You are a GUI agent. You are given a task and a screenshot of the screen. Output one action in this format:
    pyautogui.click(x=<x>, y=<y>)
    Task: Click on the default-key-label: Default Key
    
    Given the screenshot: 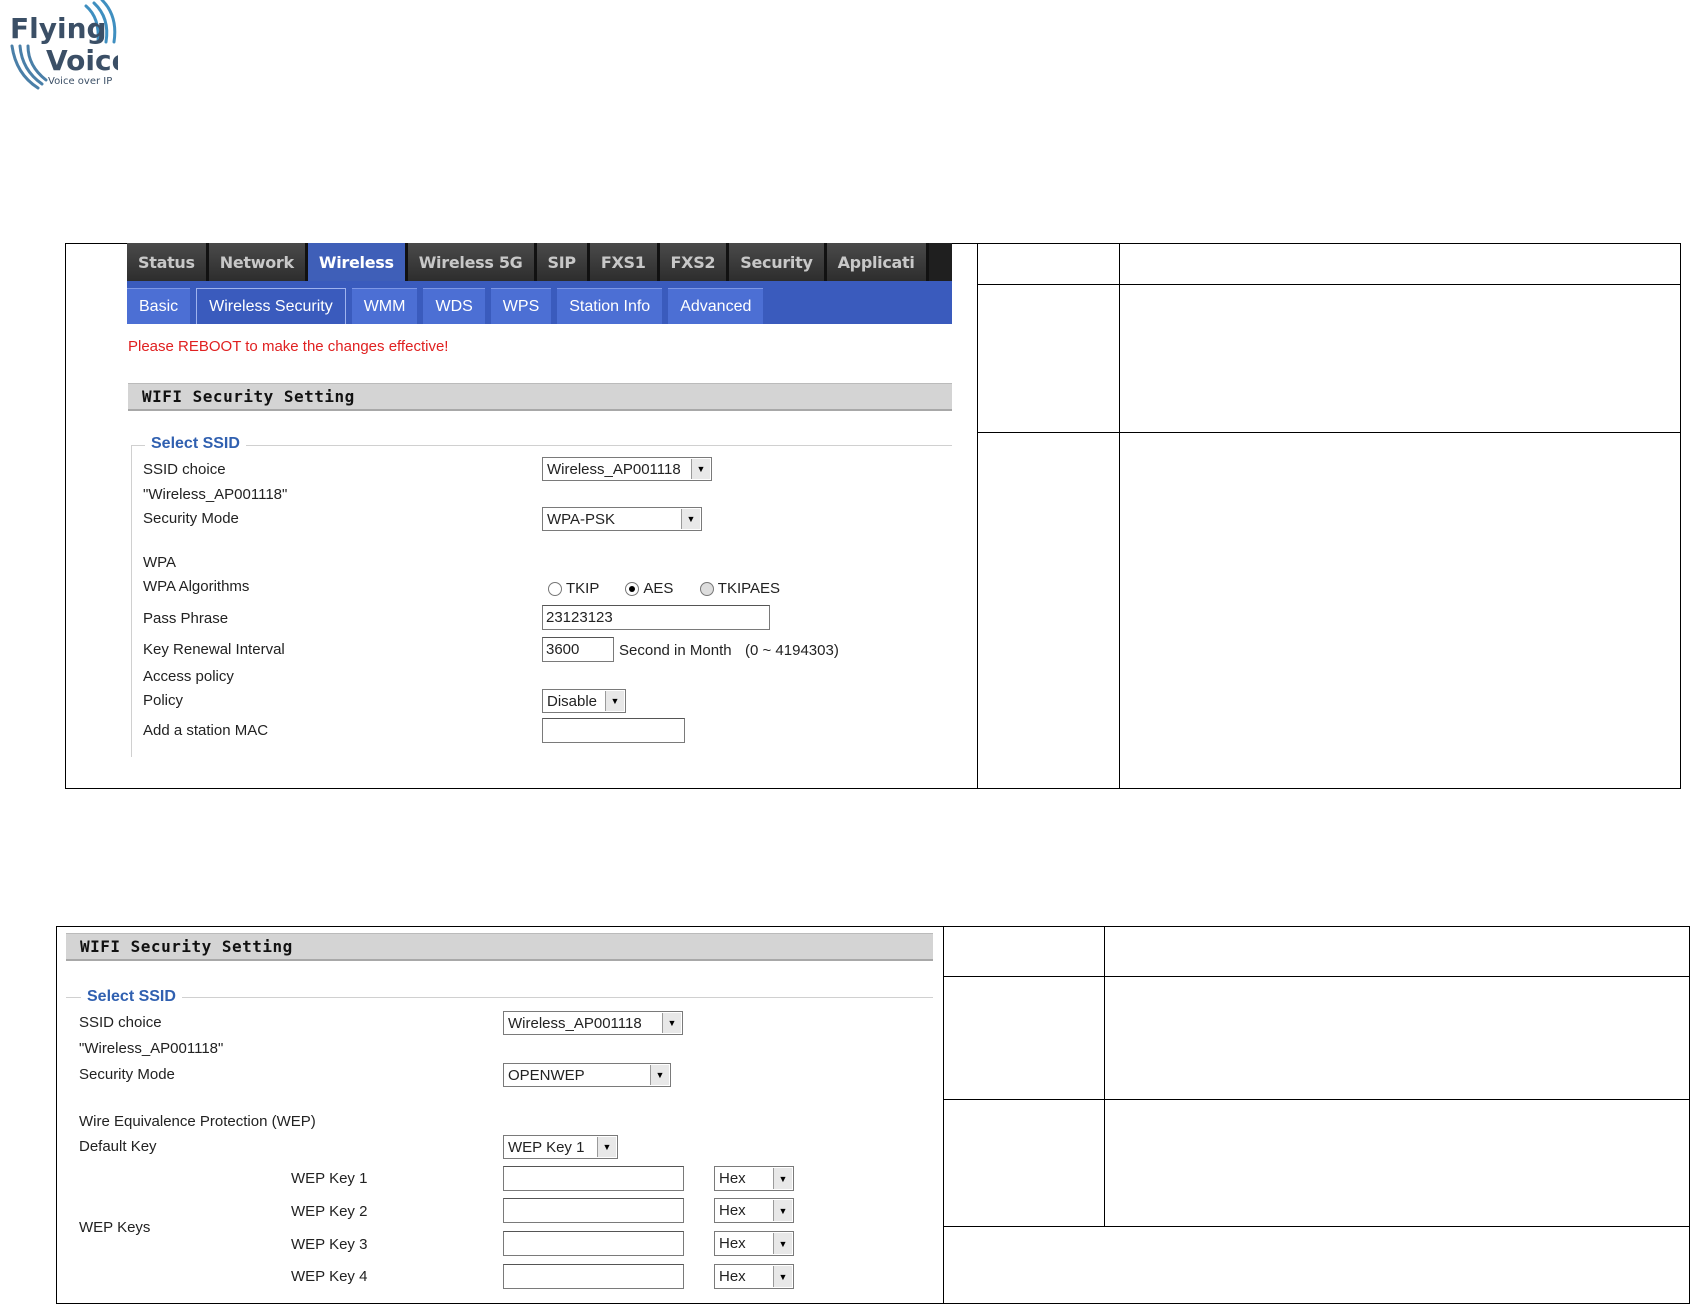 What is the action you would take?
    pyautogui.click(x=118, y=1146)
    